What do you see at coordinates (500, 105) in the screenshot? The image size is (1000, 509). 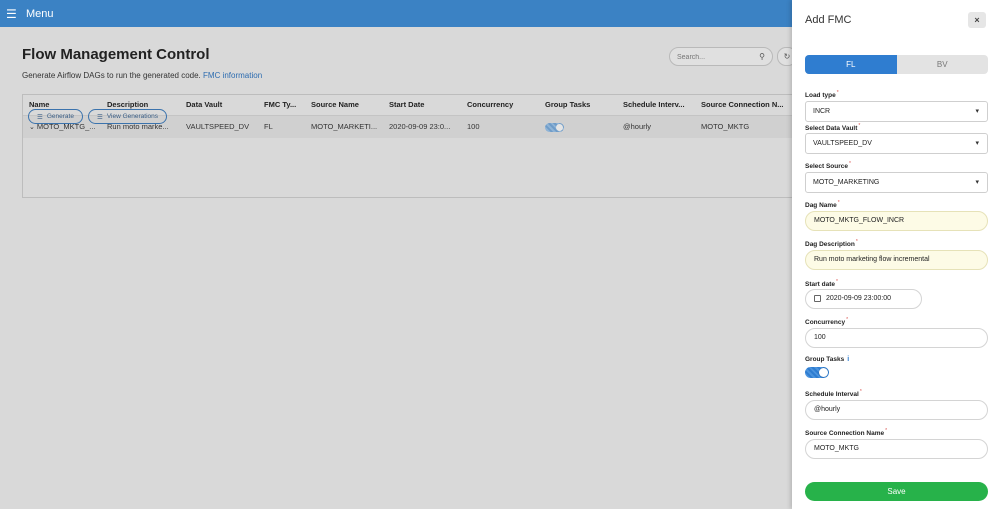 I see `column-header: Concurrency` at bounding box center [500, 105].